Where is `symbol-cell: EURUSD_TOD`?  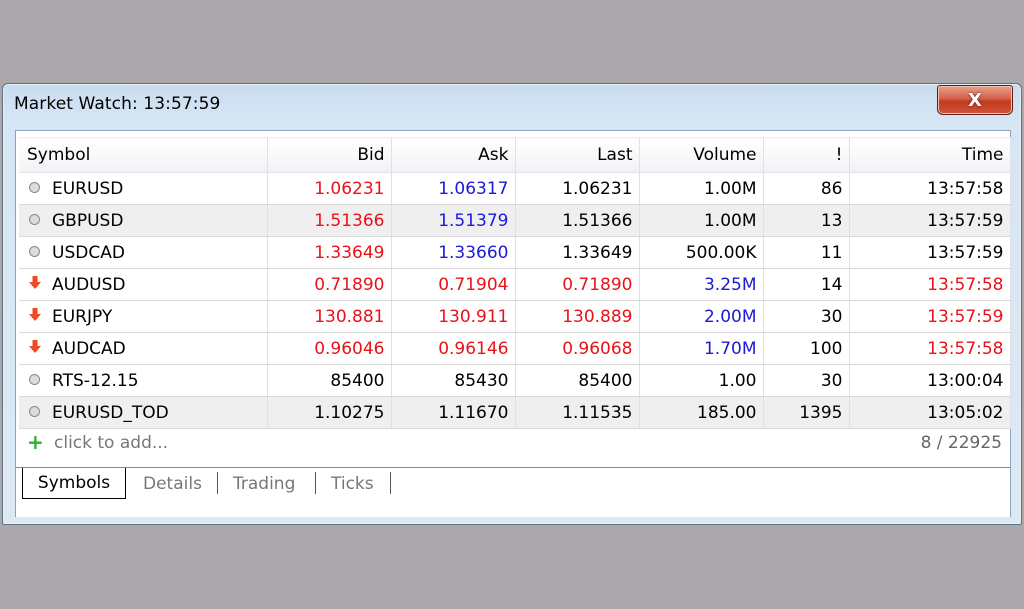 symbol-cell: EURUSD_TOD is located at coordinates (143, 412).